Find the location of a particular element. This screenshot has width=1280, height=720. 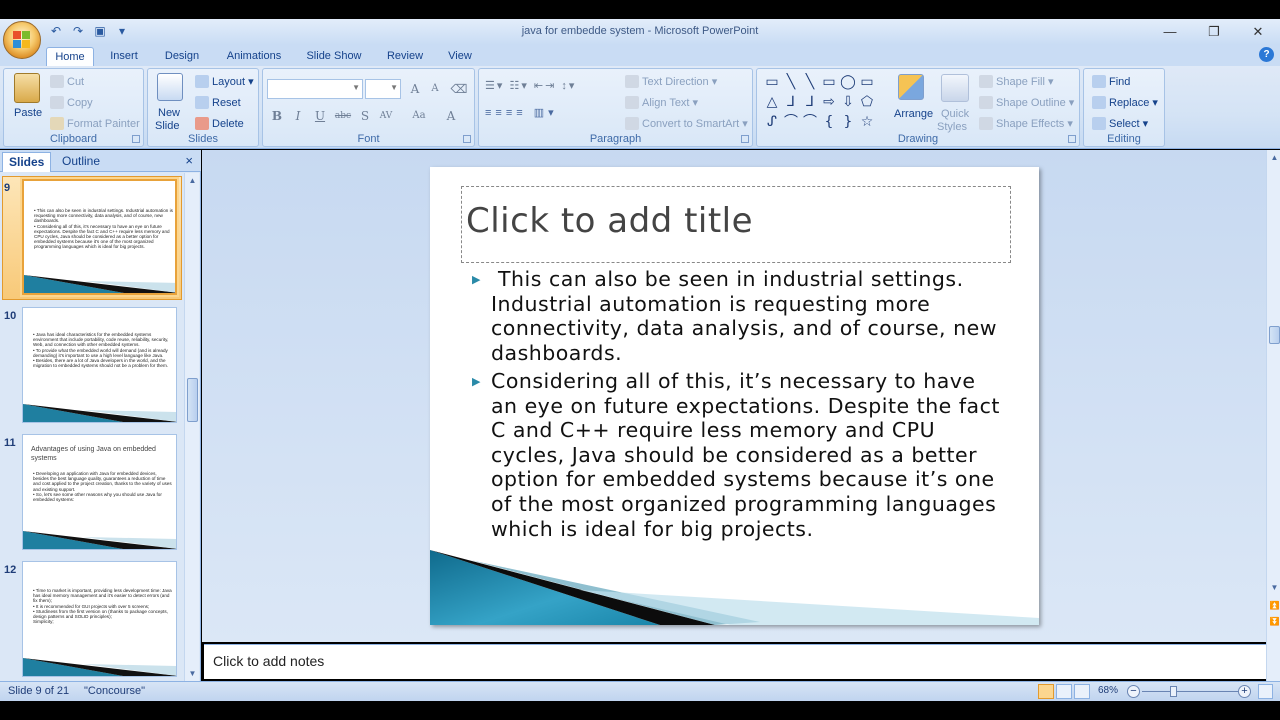

previous-slide-icon: ⏫ is located at coordinates (1273, 605).